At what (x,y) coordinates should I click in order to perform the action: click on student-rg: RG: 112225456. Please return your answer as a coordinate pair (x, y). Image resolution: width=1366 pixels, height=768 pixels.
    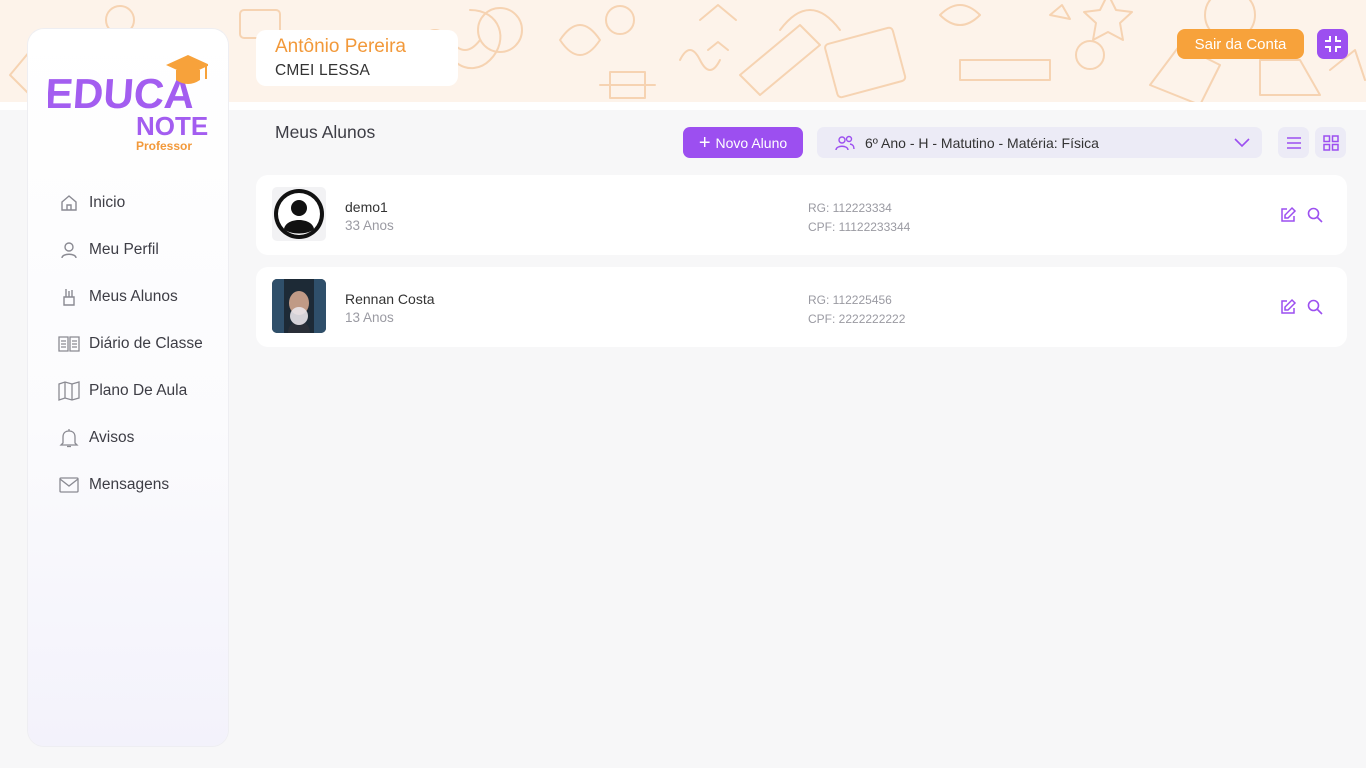
    Looking at the image, I should click on (850, 300).